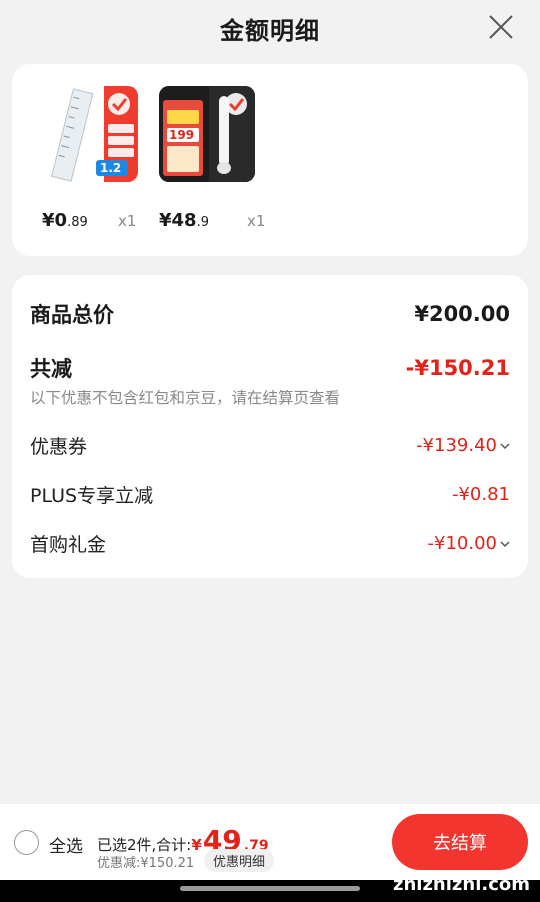  What do you see at coordinates (65, 220) in the screenshot?
I see `product-price: ¥0.89` at bounding box center [65, 220].